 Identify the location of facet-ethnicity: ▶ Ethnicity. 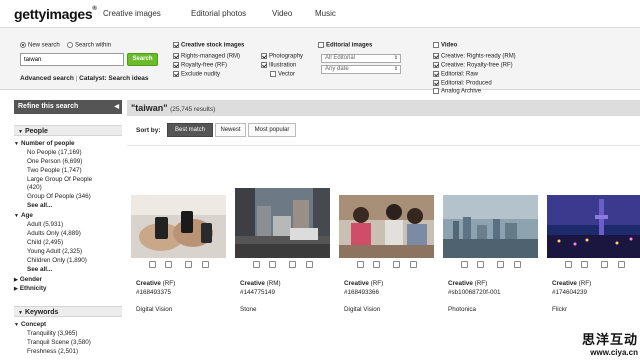
(30, 288).